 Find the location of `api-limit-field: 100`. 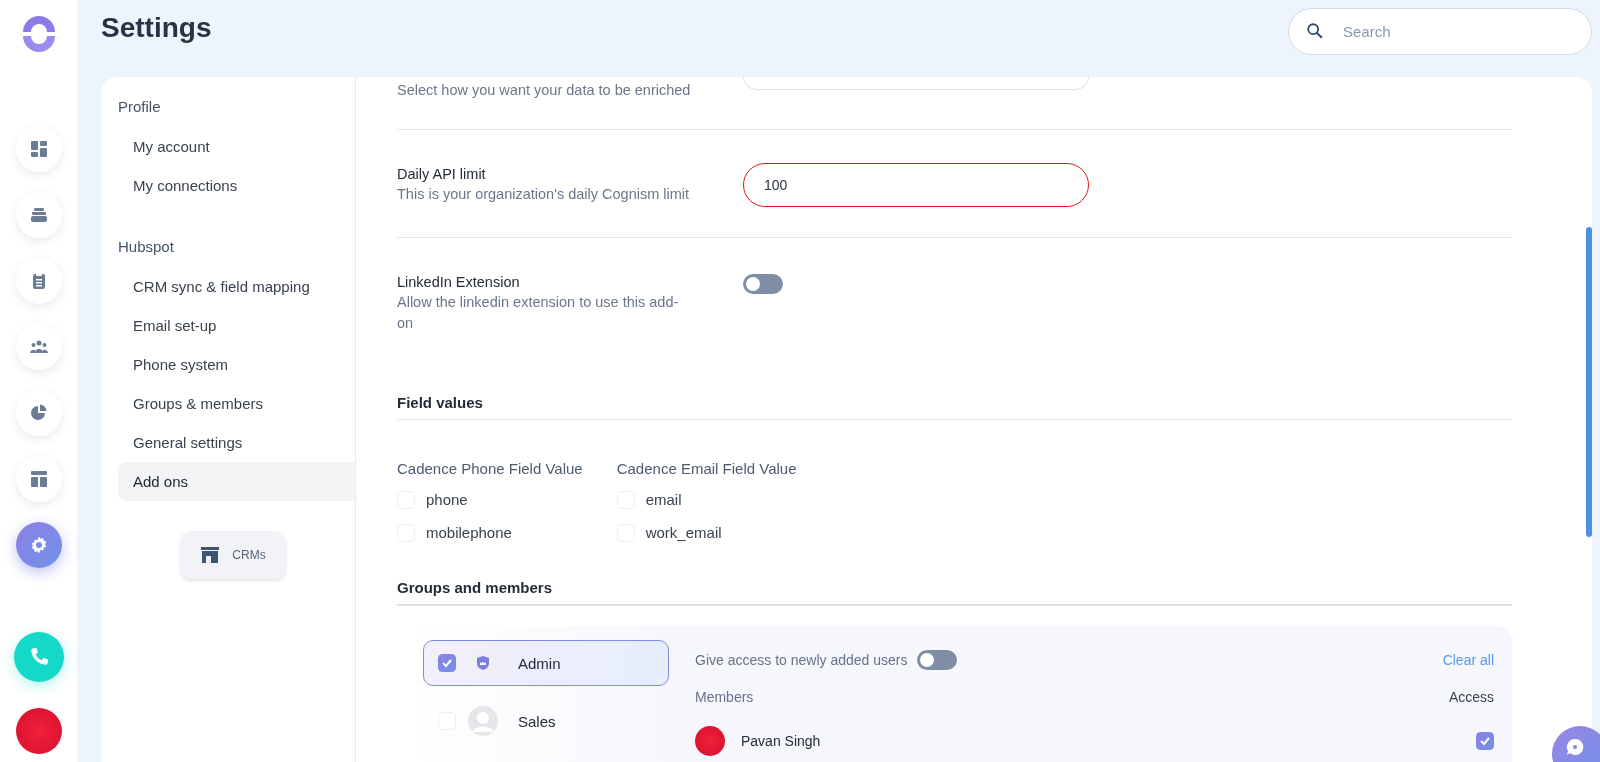

api-limit-field: 100 is located at coordinates (916, 185).